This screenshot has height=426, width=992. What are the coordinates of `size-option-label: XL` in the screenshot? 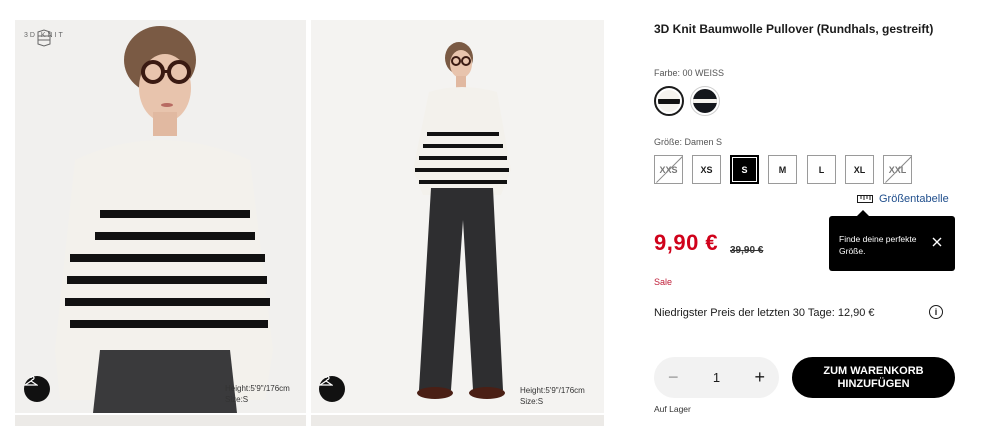 It's located at (859, 169).